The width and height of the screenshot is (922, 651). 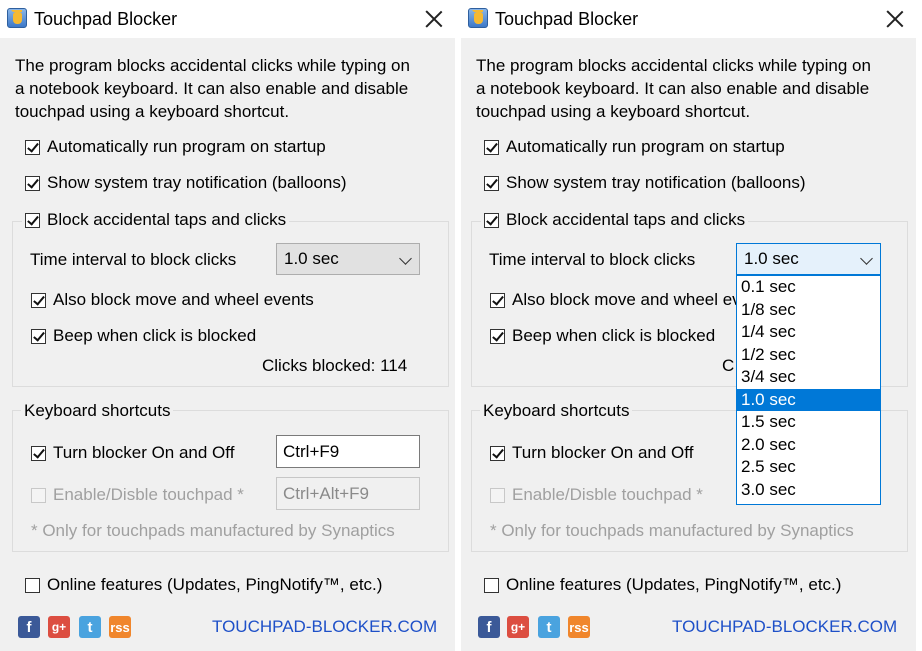 I want to click on touchpad-shortcut-input: Ctrl+Alt+F9, so click(x=348, y=493).